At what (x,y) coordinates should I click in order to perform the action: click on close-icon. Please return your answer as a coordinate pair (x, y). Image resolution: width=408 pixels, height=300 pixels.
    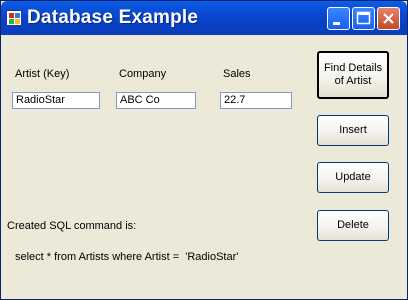
    Looking at the image, I should click on (388, 18).